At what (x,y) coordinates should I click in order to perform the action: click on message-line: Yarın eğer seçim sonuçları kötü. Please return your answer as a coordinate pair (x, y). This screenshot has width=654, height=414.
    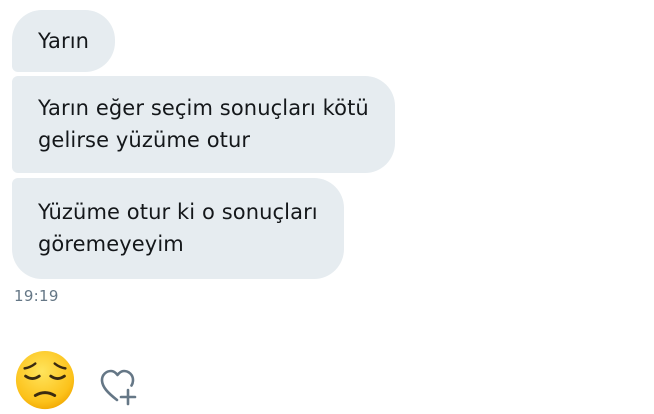
    Looking at the image, I should click on (203, 108).